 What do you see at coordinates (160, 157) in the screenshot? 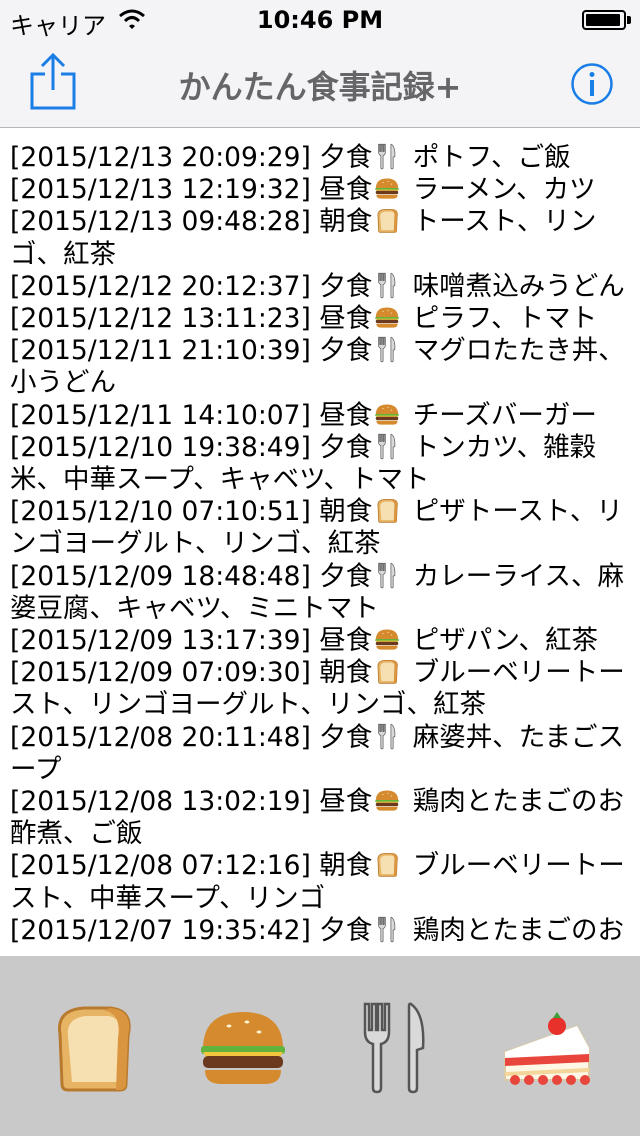
I see `entry-timestamp: [2015/12/13 20:09:29]` at bounding box center [160, 157].